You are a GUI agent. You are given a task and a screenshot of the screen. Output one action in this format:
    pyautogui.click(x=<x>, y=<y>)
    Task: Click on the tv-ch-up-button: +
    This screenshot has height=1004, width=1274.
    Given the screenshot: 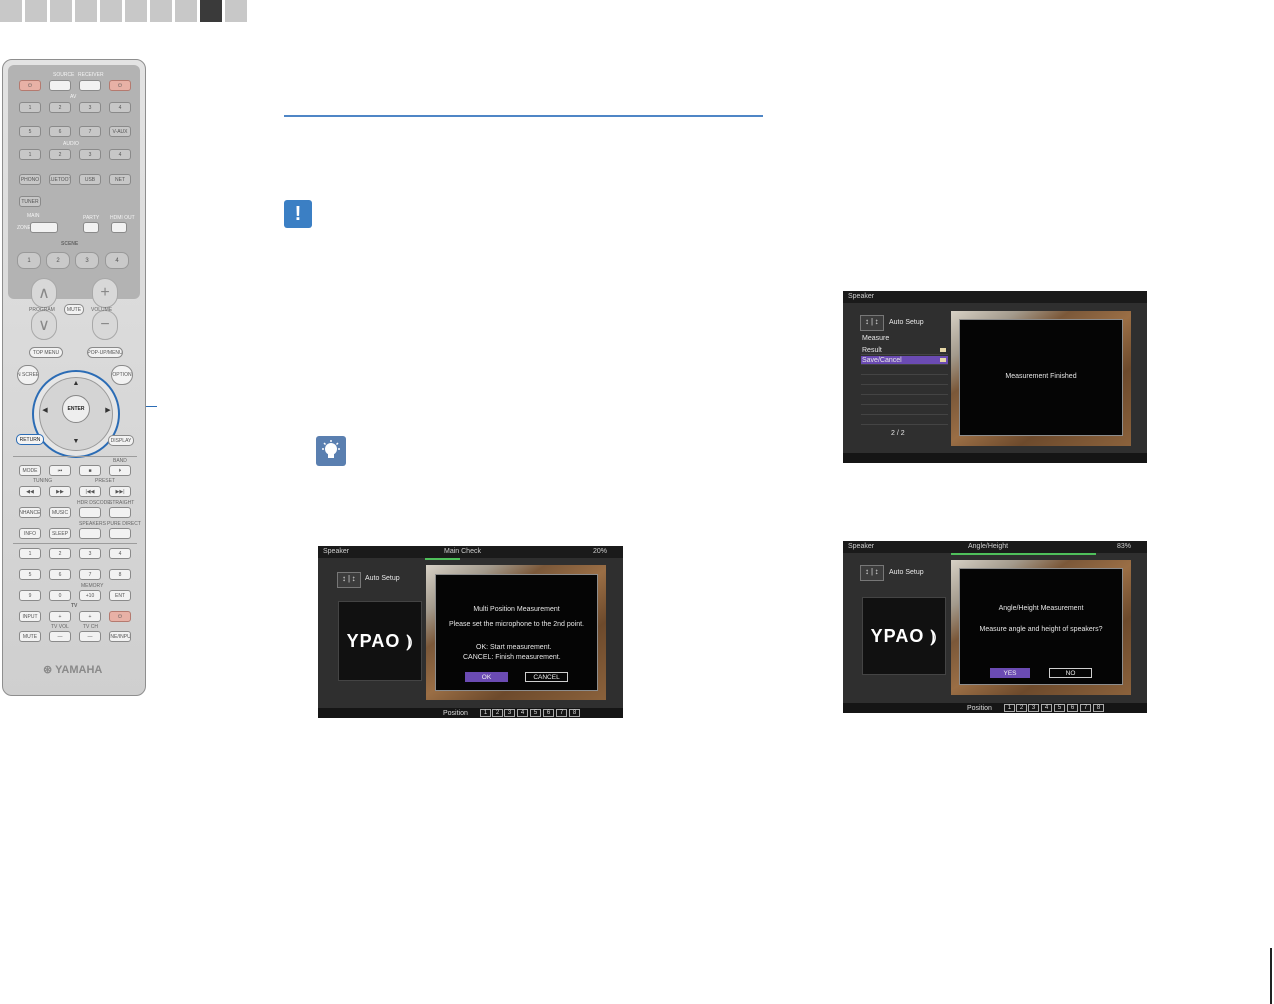 What is the action you would take?
    pyautogui.click(x=90, y=616)
    